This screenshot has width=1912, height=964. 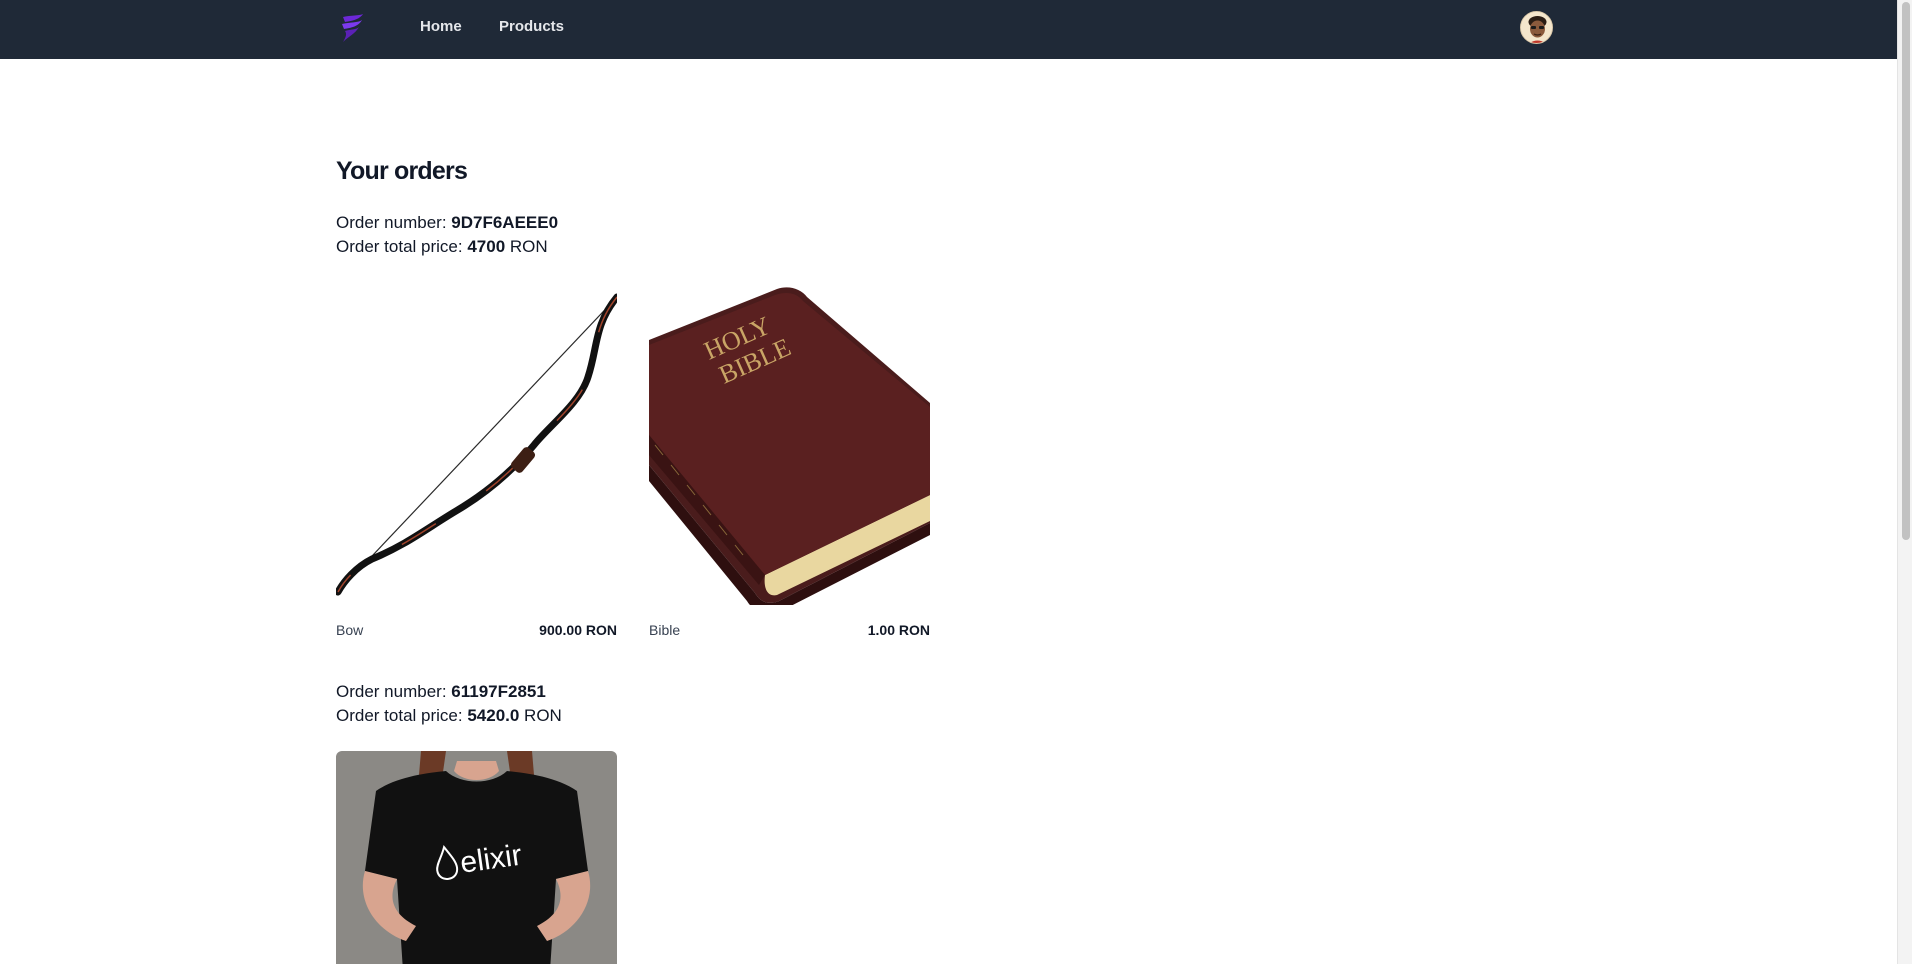 What do you see at coordinates (505, 222) in the screenshot?
I see `order-number-value: 9D7F6AEEE0` at bounding box center [505, 222].